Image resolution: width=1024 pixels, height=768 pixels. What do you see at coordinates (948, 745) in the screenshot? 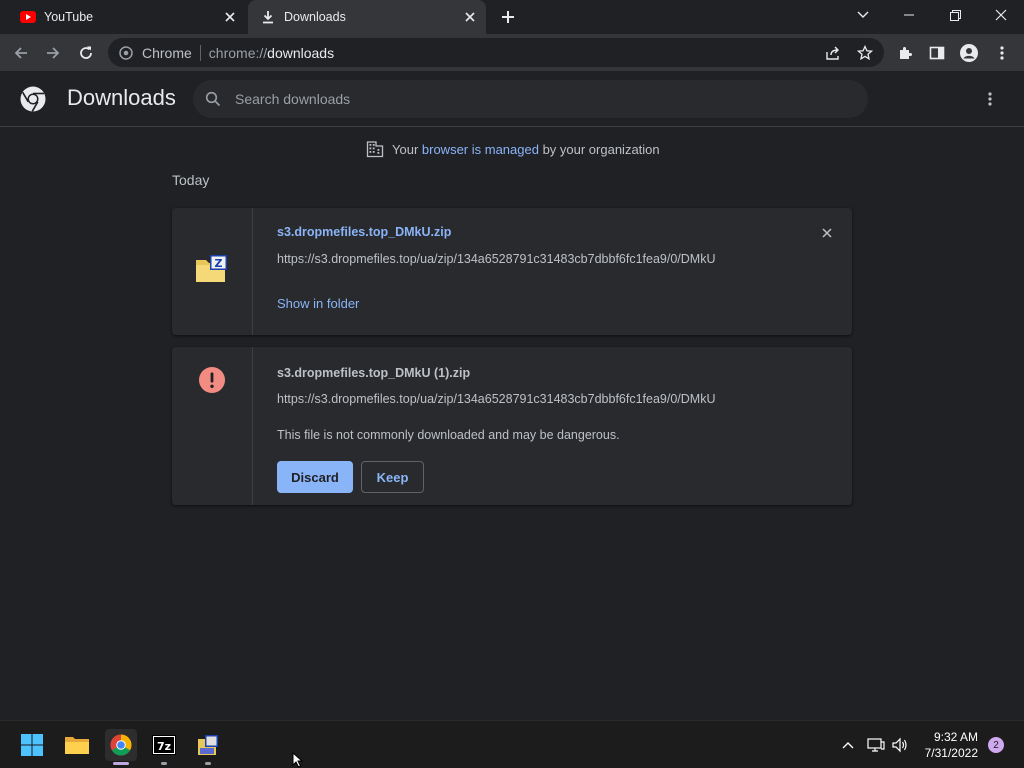
I see `system-clock: 9:32 AM 7/31/2022` at bounding box center [948, 745].